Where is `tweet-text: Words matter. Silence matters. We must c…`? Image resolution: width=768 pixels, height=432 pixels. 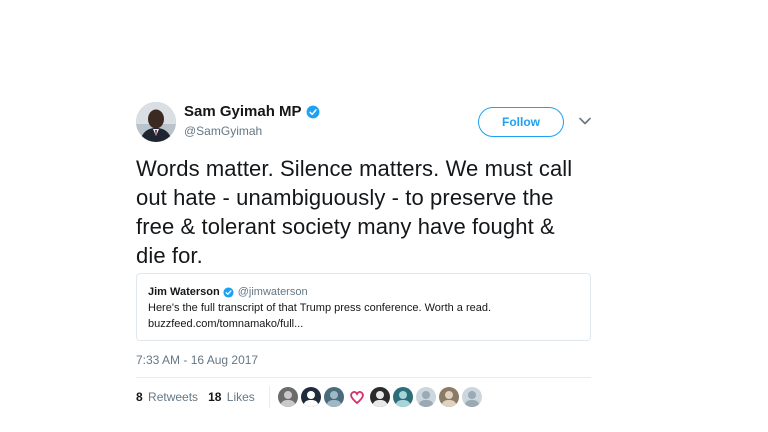
tweet-text: Words matter. Silence matters. We must c… is located at coordinates (354, 212).